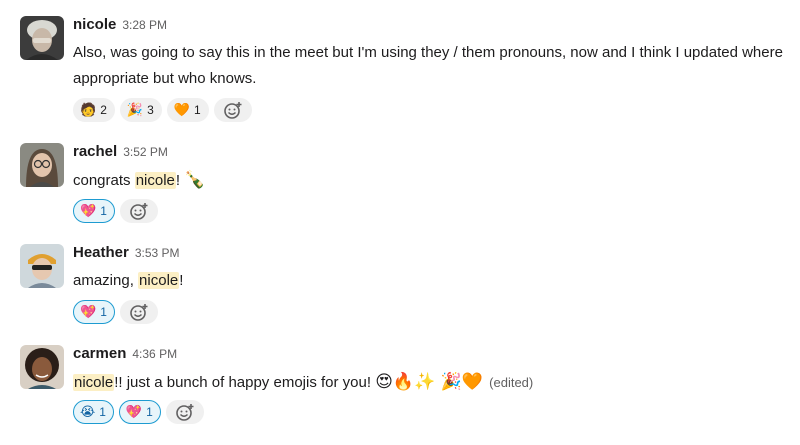 The image size is (800, 445). I want to click on text-before-mention: amazing,, so click(106, 280).